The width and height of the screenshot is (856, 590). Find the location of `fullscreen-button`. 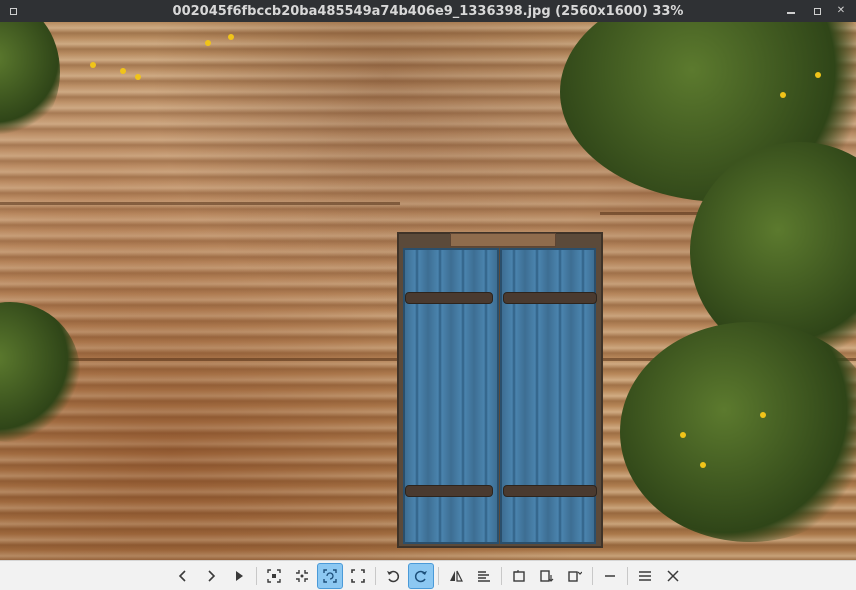

fullscreen-button is located at coordinates (358, 576).